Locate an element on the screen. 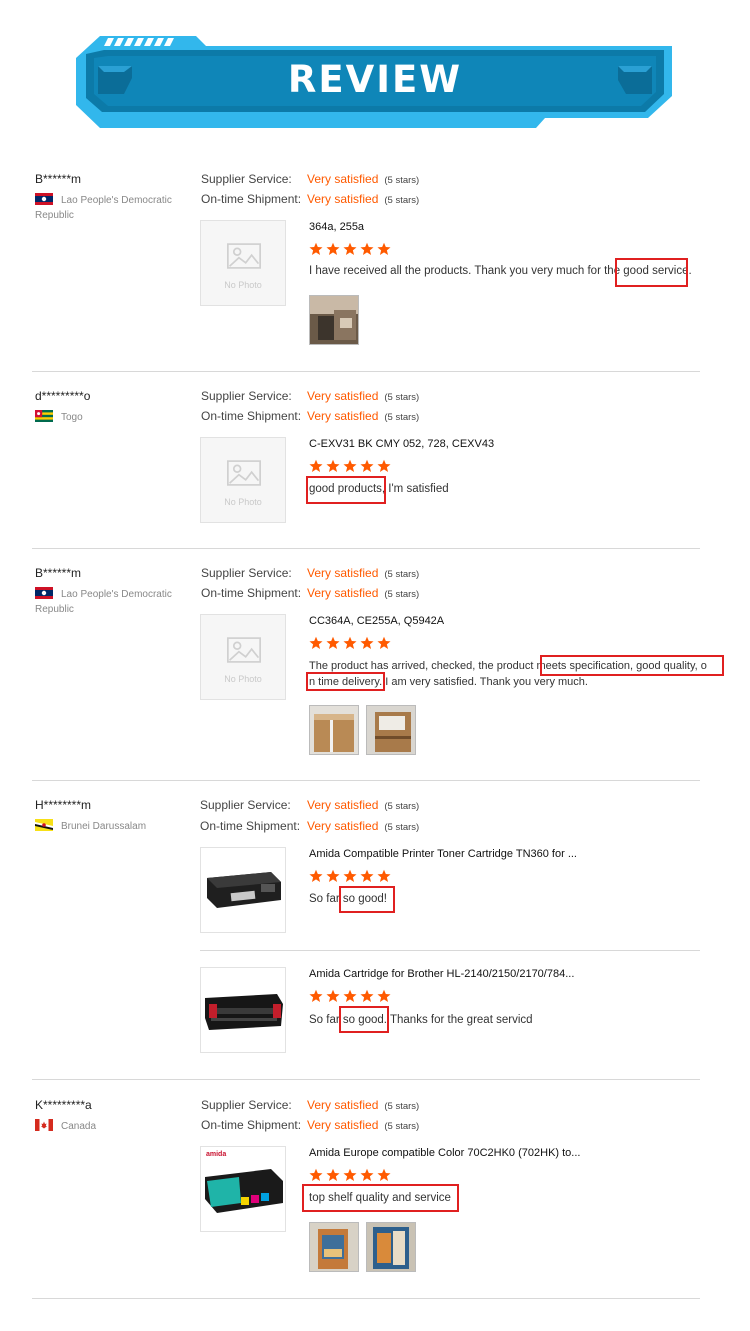 The height and width of the screenshot is (1331, 750). reviewer-name: B******m is located at coordinates (58, 179).